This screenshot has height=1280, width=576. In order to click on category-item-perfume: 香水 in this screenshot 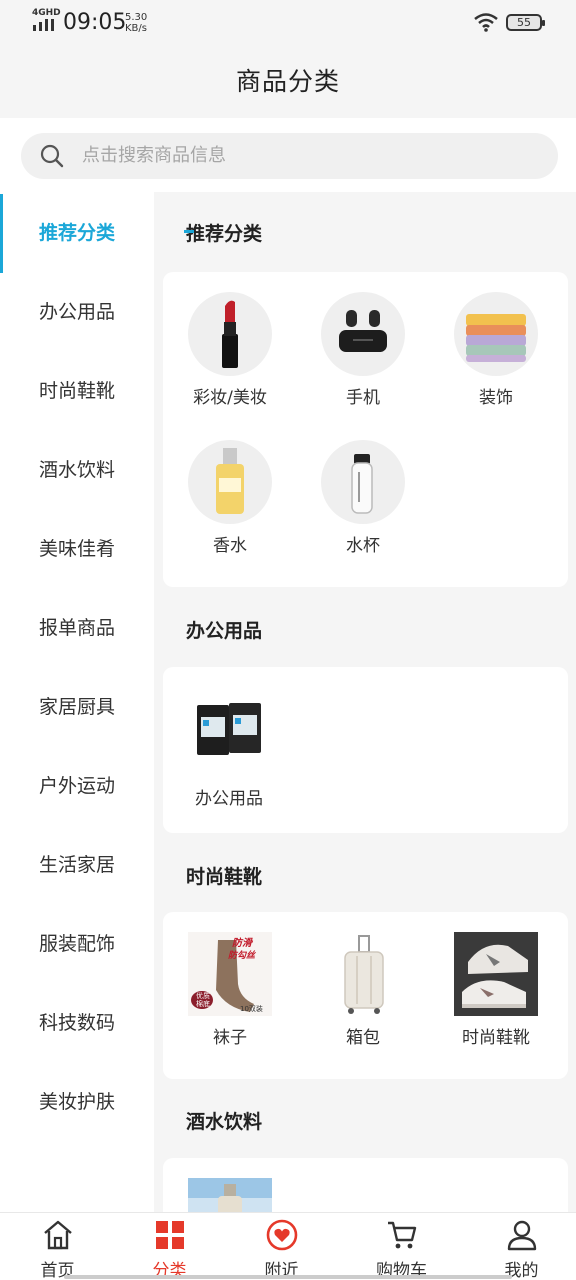, I will do `click(230, 498)`.